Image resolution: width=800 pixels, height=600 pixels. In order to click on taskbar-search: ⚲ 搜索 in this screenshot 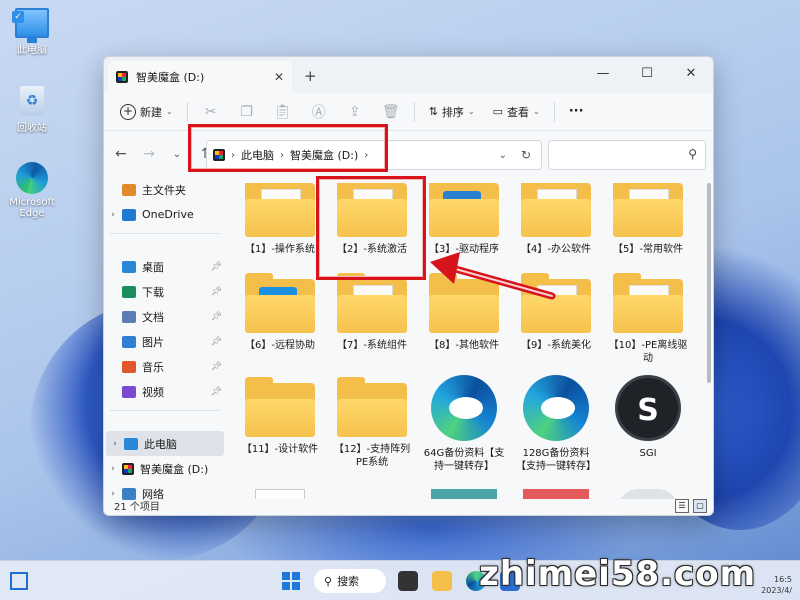, I will do `click(350, 581)`.